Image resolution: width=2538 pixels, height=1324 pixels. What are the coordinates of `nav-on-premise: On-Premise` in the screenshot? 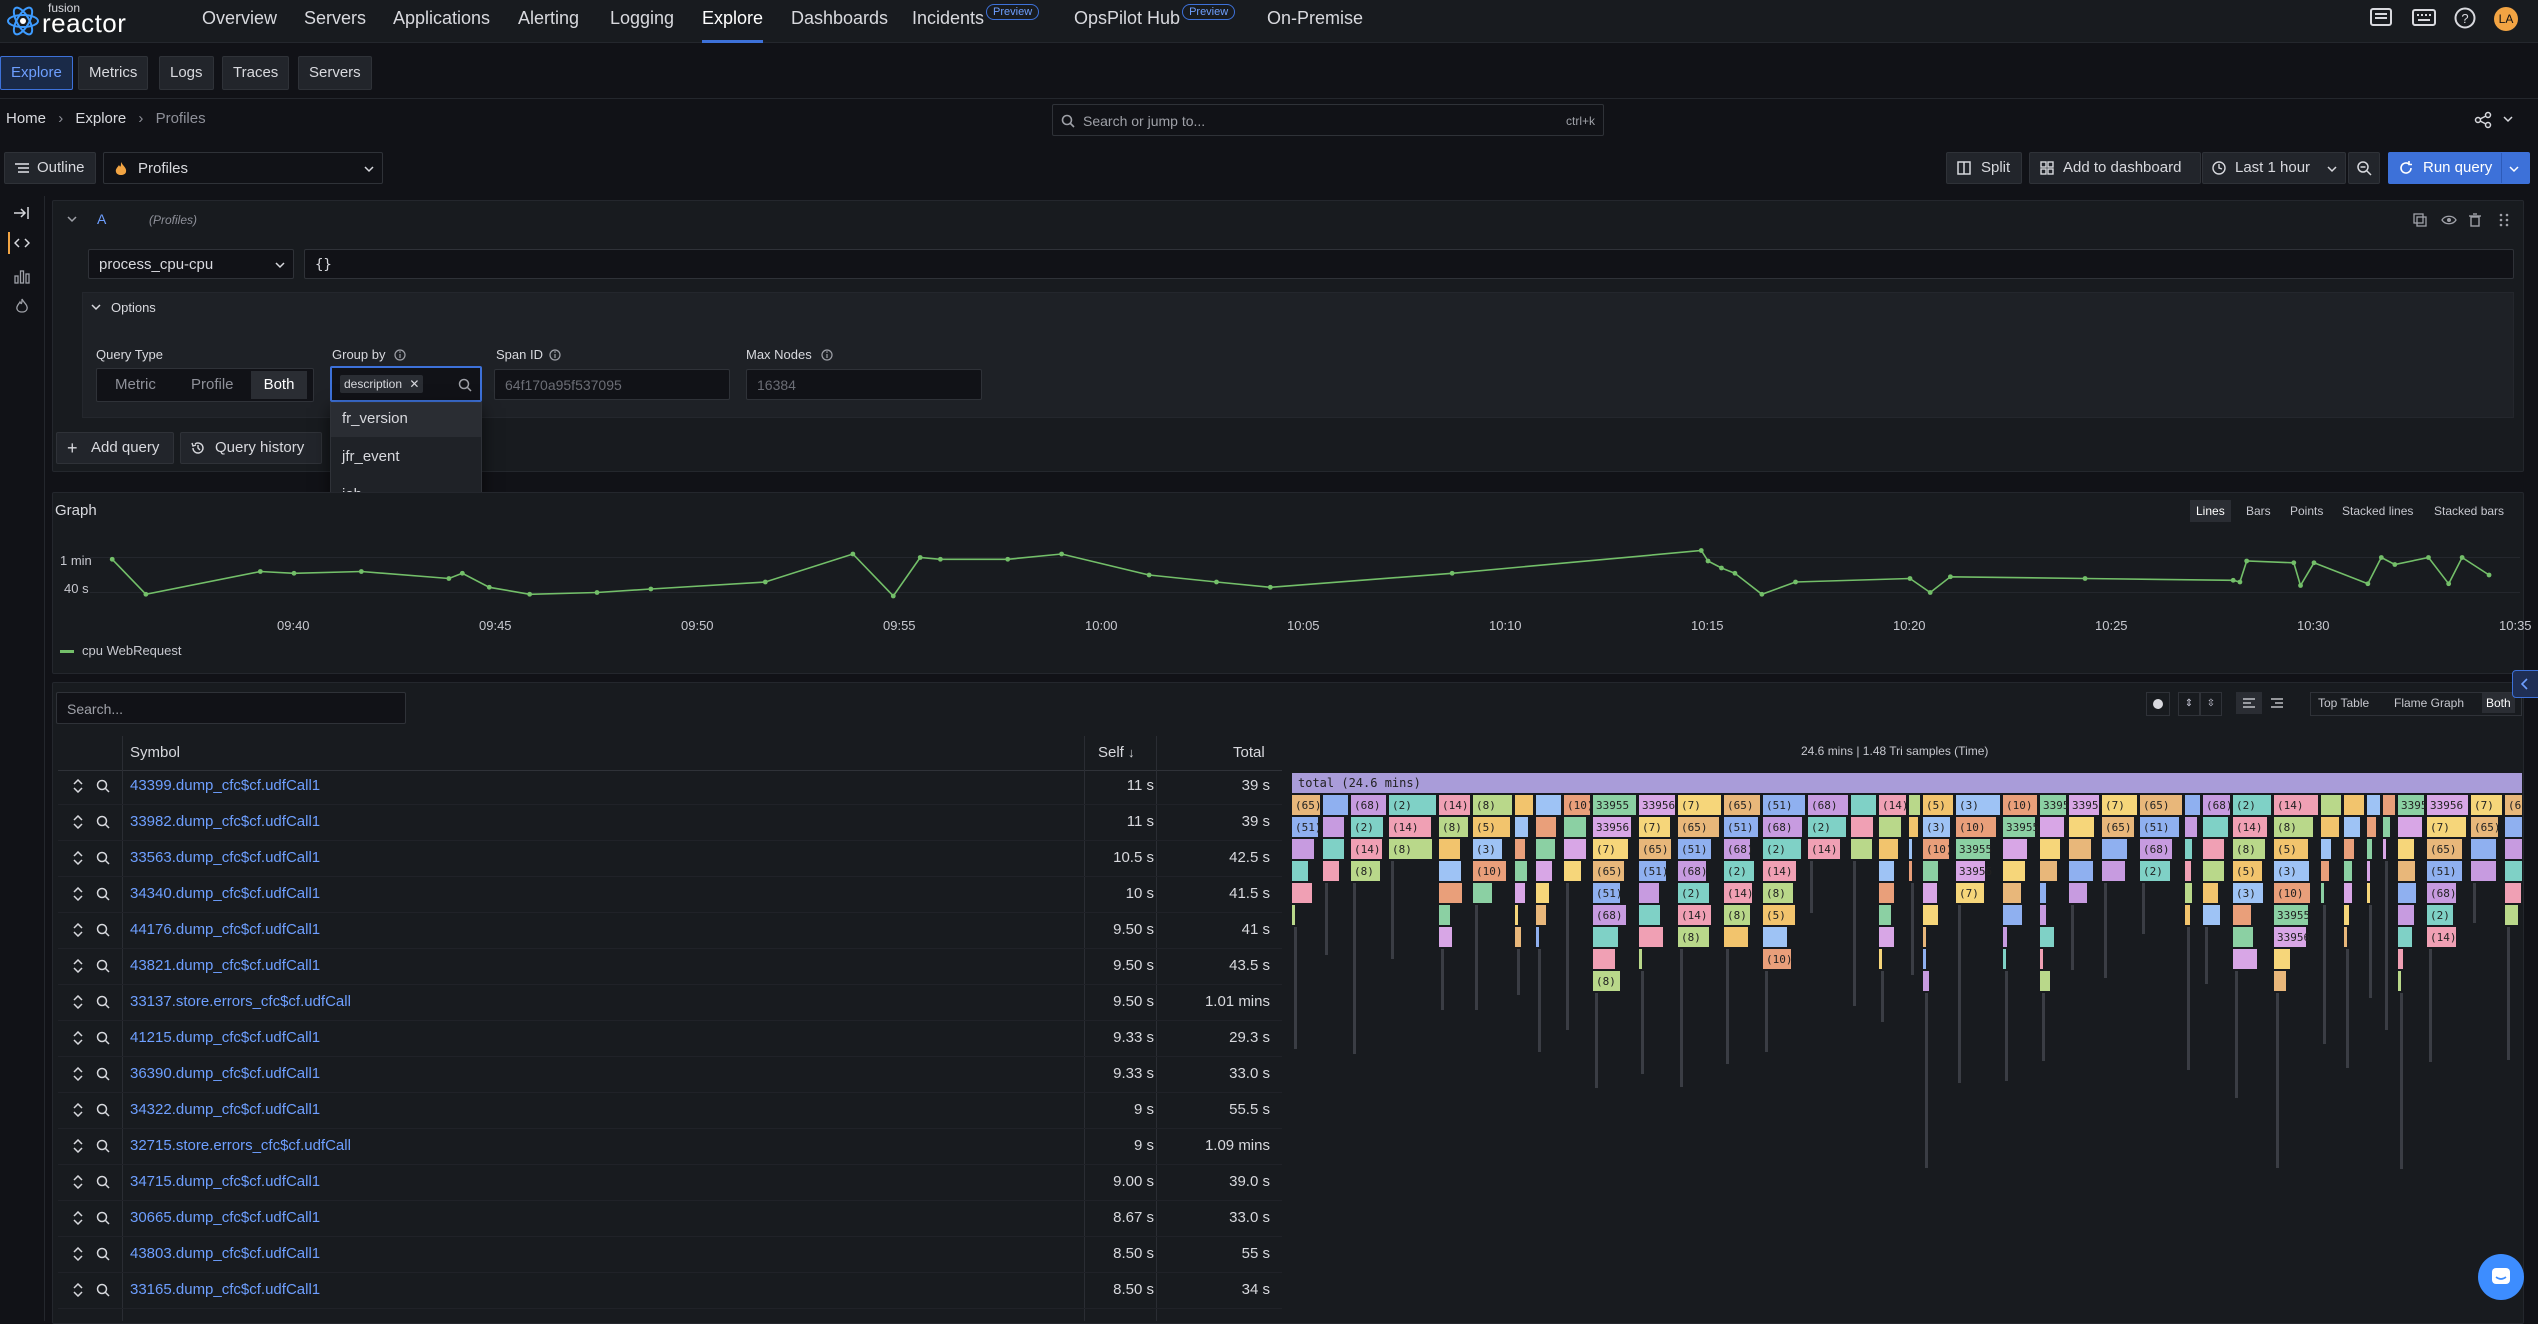 It's located at (1315, 20).